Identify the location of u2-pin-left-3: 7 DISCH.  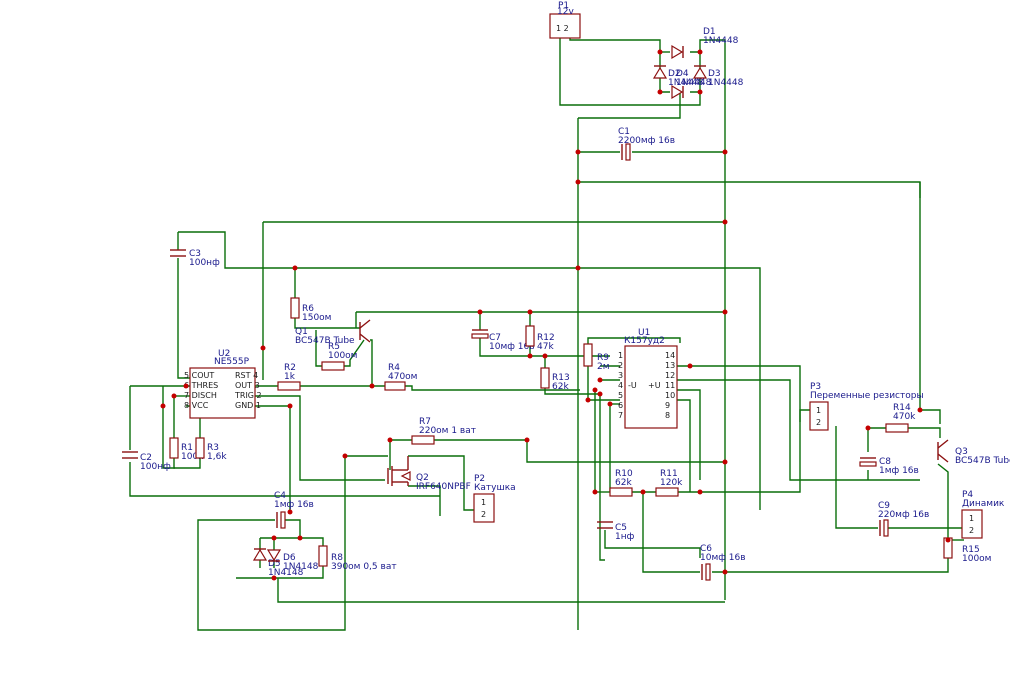
(200, 395).